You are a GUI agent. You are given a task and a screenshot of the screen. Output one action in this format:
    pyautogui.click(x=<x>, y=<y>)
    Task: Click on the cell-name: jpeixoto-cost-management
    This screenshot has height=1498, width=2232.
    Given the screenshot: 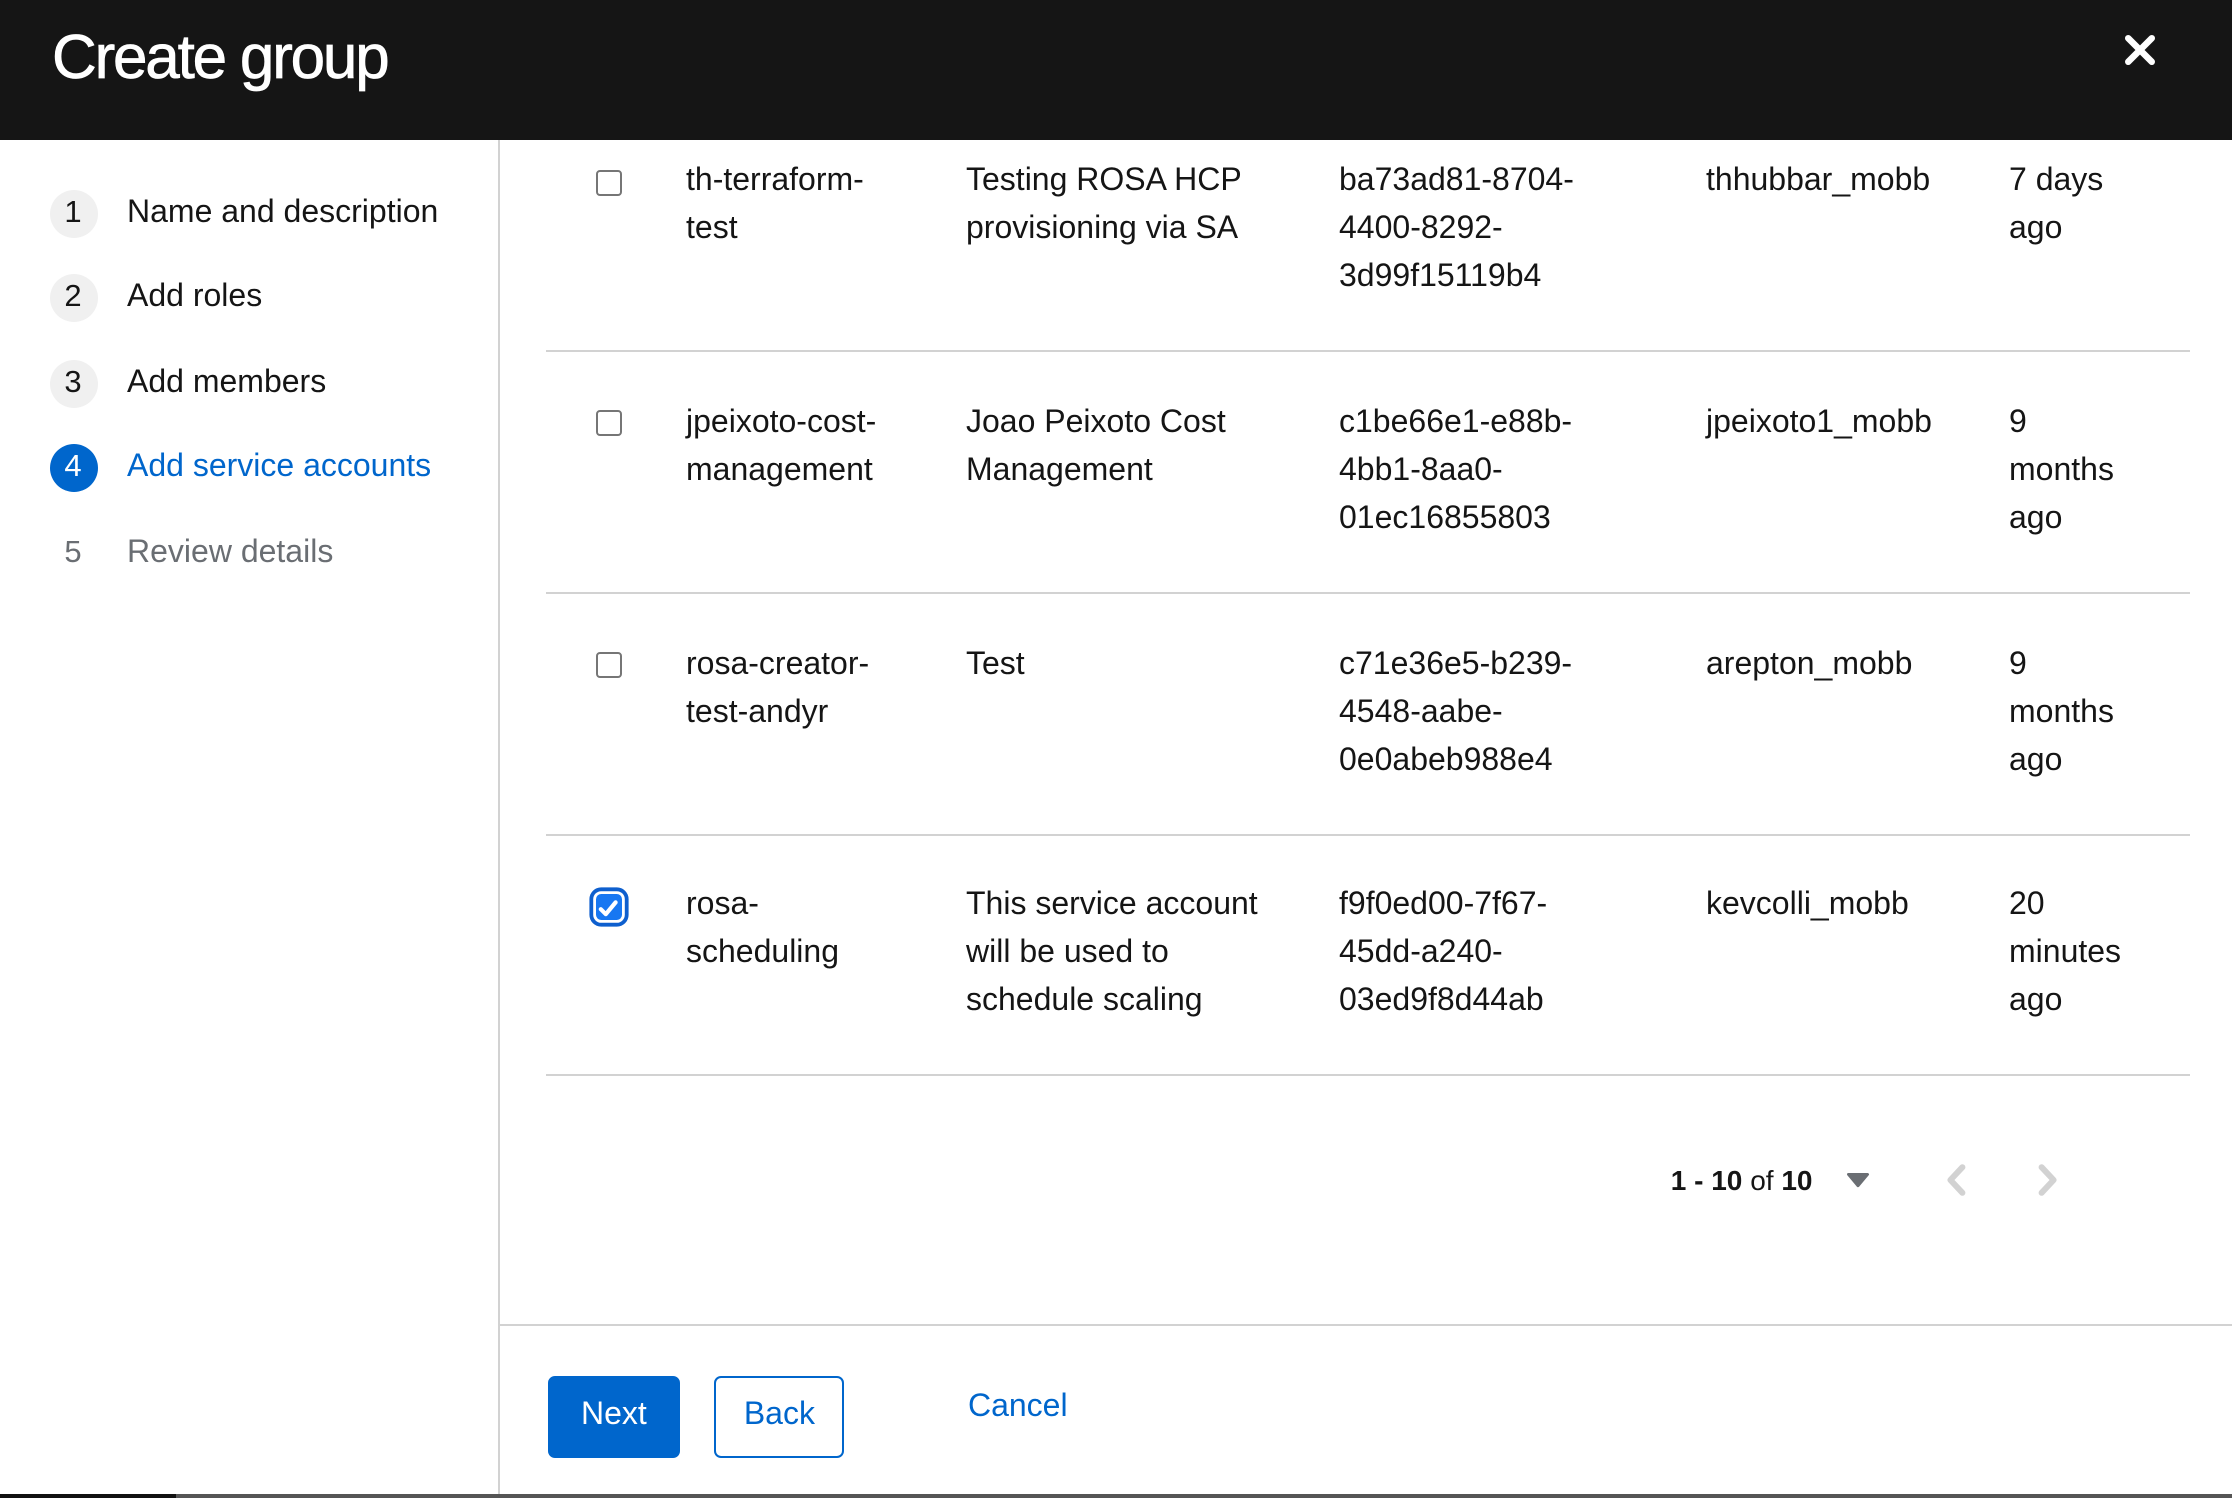 What is the action you would take?
    pyautogui.click(x=781, y=446)
    